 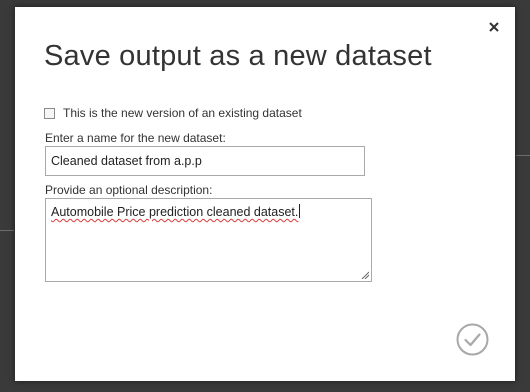 What do you see at coordinates (129, 190) in the screenshot?
I see `description-label: Provide an optional description:` at bounding box center [129, 190].